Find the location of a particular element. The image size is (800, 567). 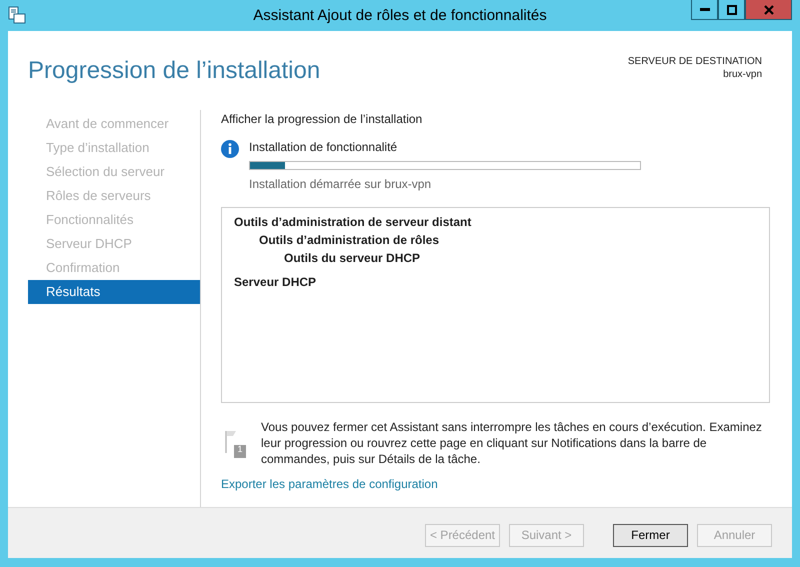

minimize-button is located at coordinates (704, 10).